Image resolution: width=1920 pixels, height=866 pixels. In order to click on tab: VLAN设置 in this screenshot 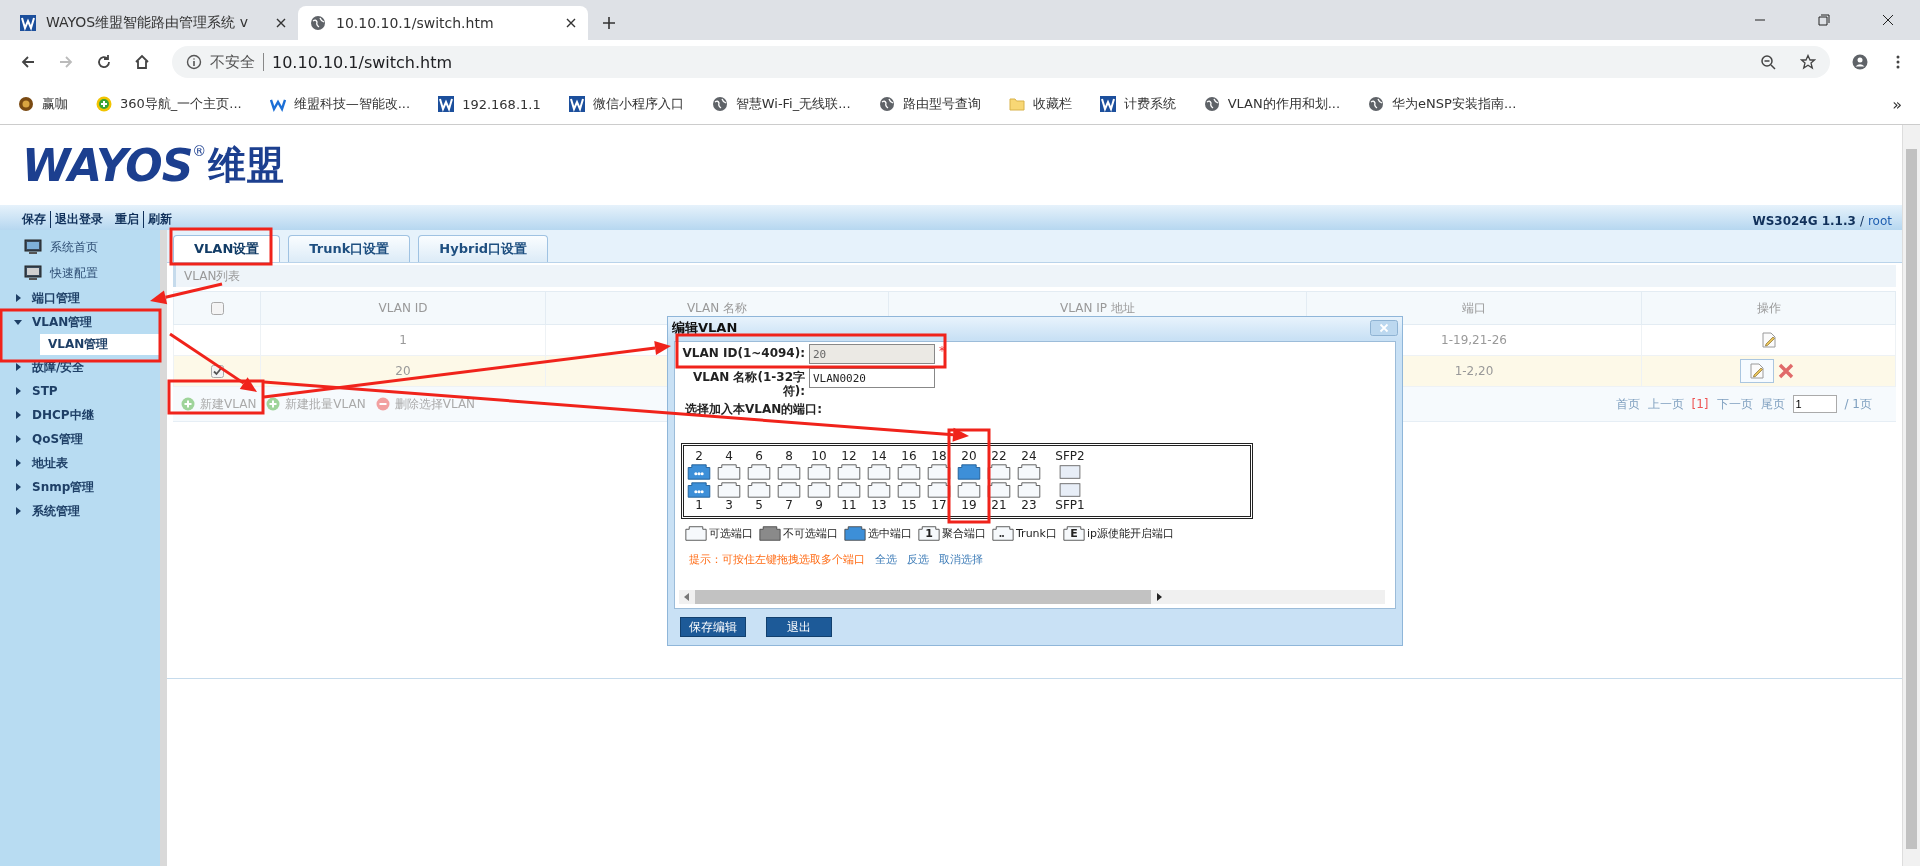, I will do `click(227, 248)`.